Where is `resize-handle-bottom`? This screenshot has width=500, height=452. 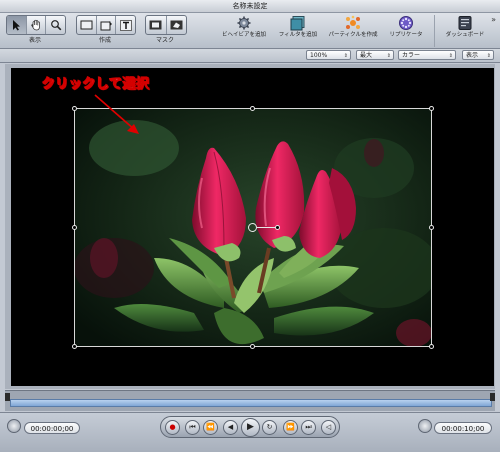
resize-handle-bottom is located at coordinates (252, 346).